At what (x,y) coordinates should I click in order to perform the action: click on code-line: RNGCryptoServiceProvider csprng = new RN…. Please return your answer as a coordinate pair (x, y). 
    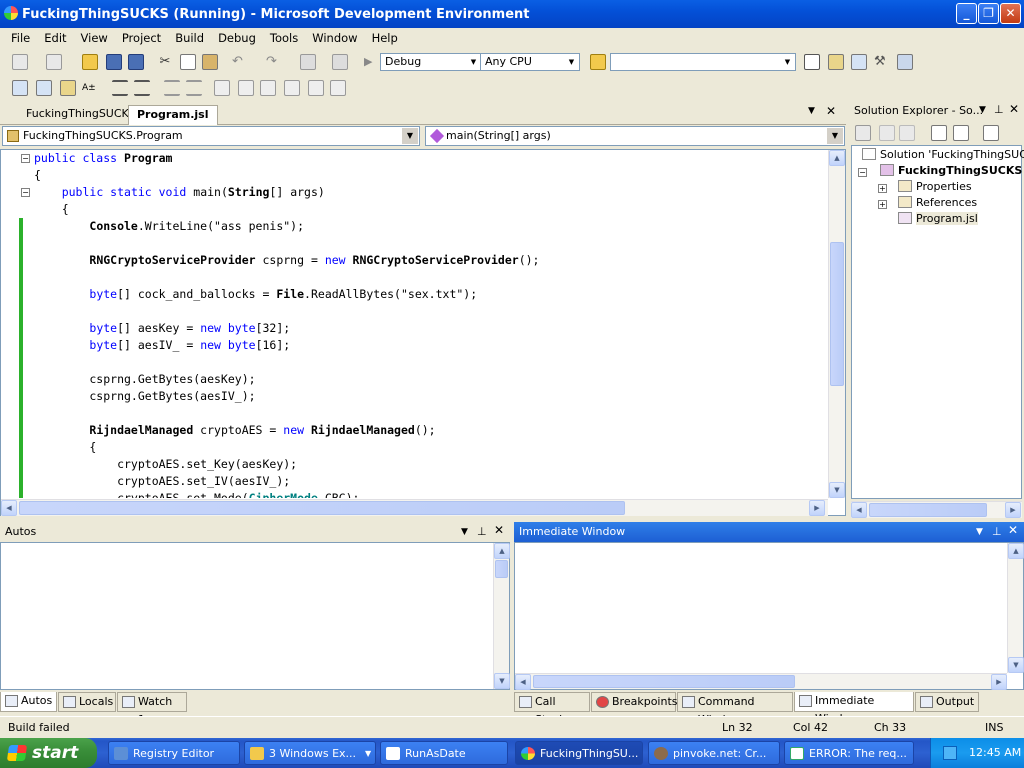
    Looking at the image, I should click on (429, 260).